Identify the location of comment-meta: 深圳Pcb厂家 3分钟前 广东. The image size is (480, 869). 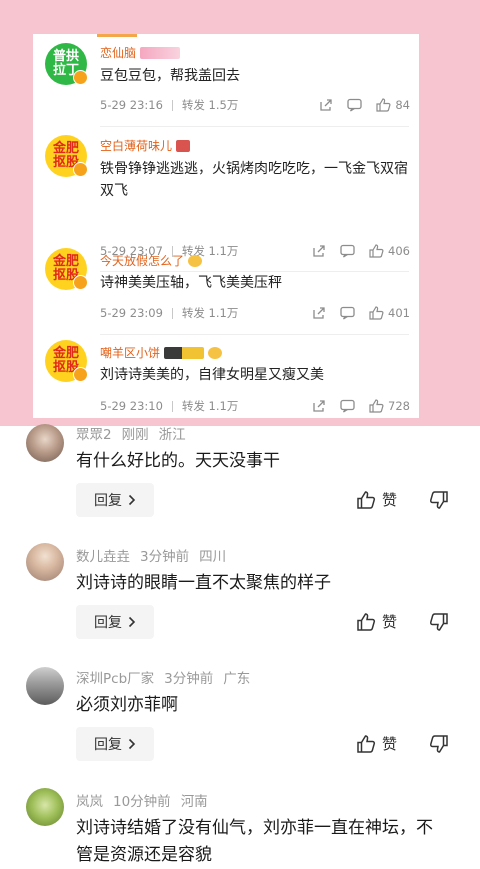
(163, 677).